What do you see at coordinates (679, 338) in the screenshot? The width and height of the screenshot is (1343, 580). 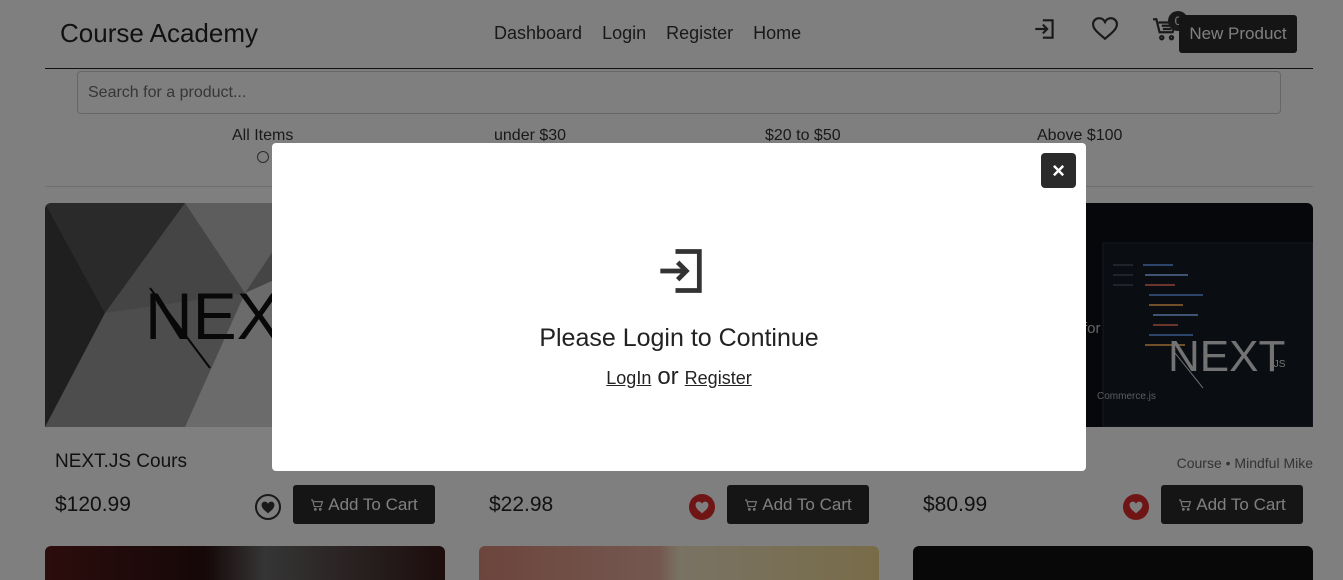 I see `modal-title: Please Login to Continue` at bounding box center [679, 338].